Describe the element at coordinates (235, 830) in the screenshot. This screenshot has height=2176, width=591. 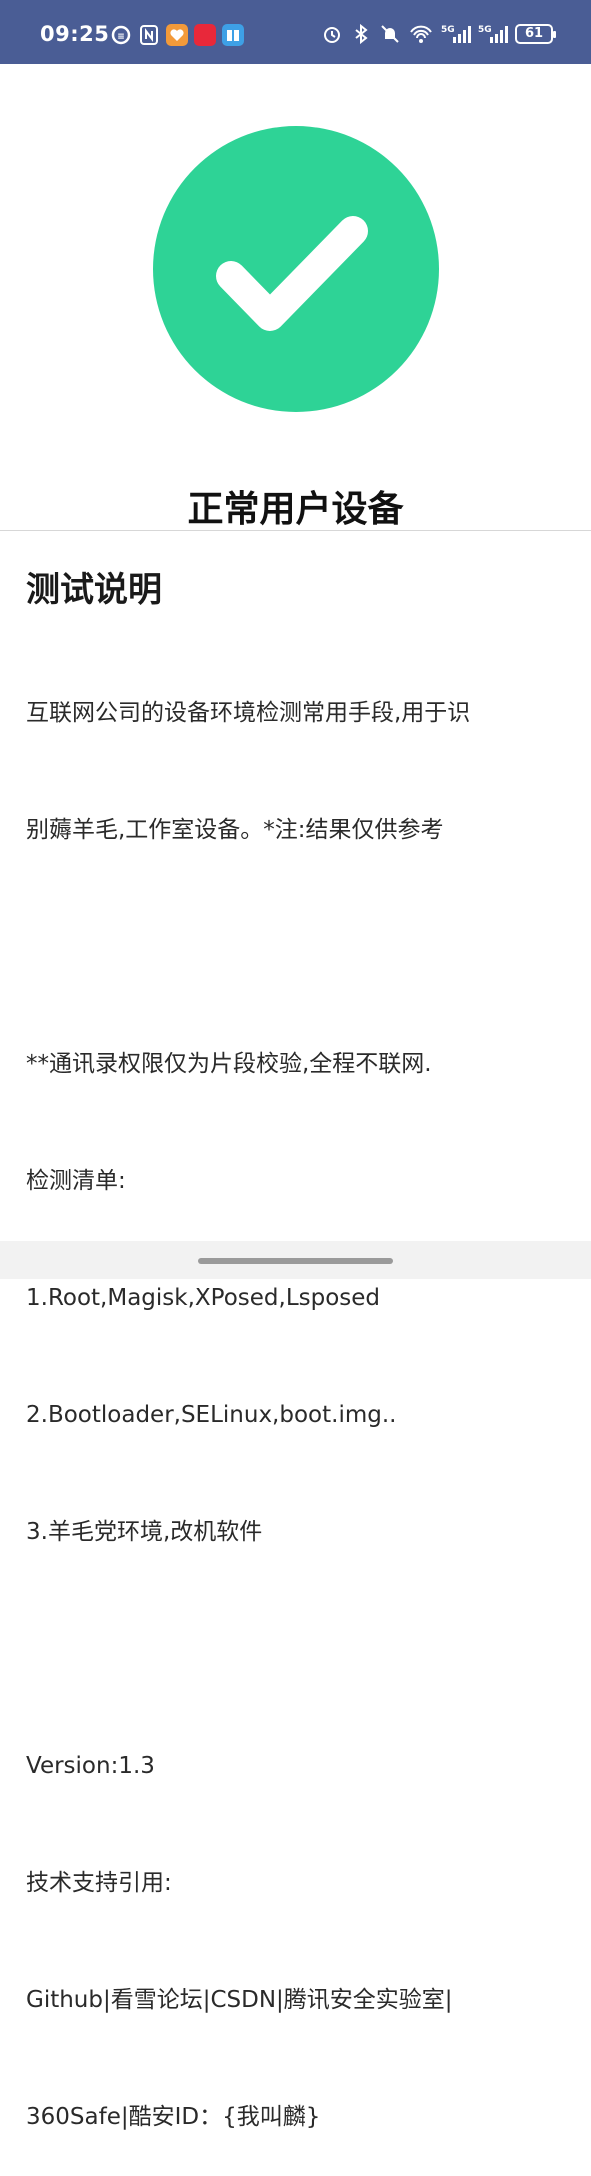
I see `description-line: 别薅羊毛,工作室设备。*注:结果仅供参考` at that location.